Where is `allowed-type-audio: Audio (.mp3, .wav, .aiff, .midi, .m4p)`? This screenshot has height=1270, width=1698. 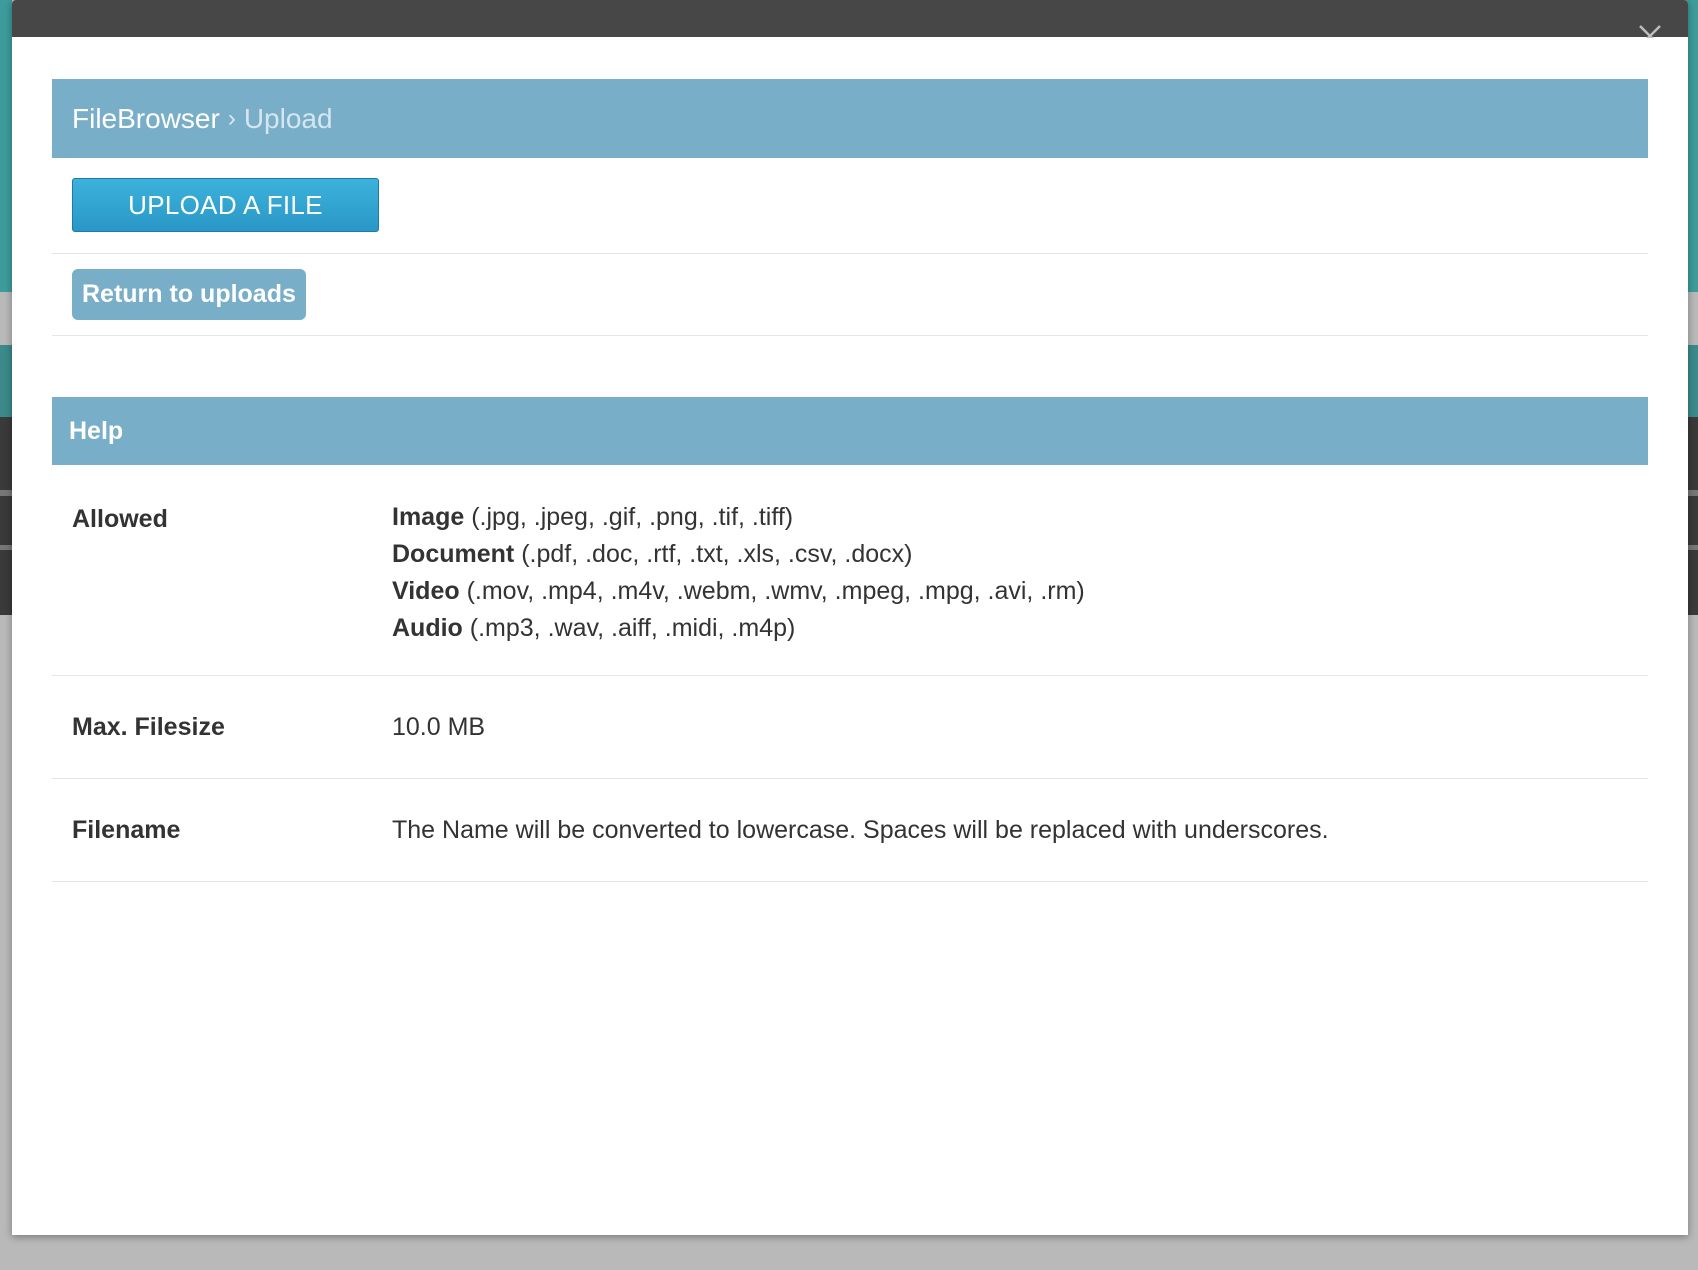
allowed-type-audio: Audio (.mp3, .wav, .aiff, .midi, .m4p) is located at coordinates (594, 628).